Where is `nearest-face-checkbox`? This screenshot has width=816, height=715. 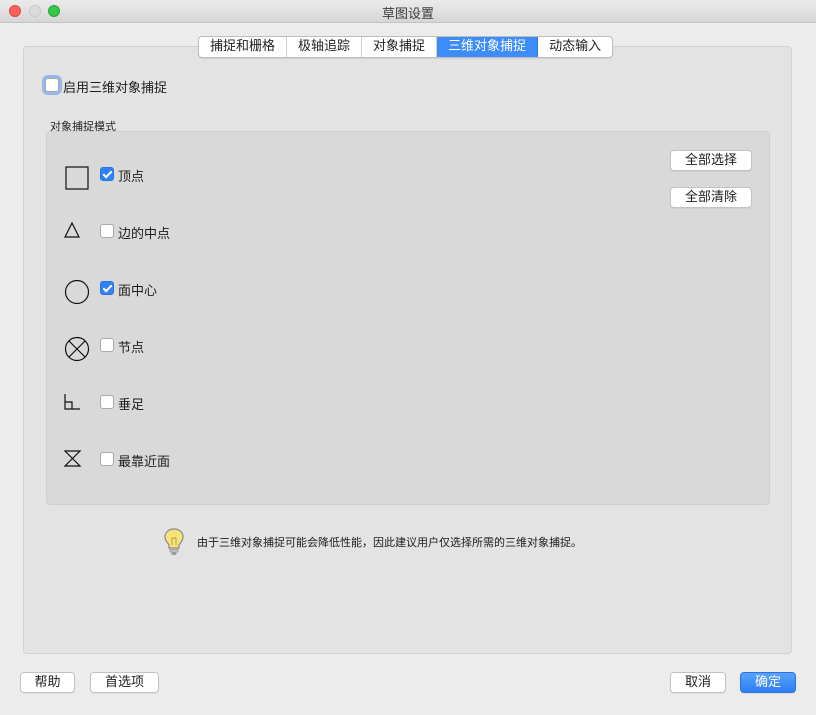 nearest-face-checkbox is located at coordinates (107, 459).